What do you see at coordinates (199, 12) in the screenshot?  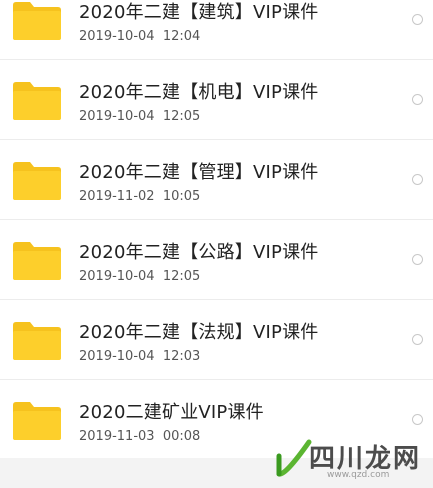 I see `file-name: 2020年二建【建筑】VIP课件` at bounding box center [199, 12].